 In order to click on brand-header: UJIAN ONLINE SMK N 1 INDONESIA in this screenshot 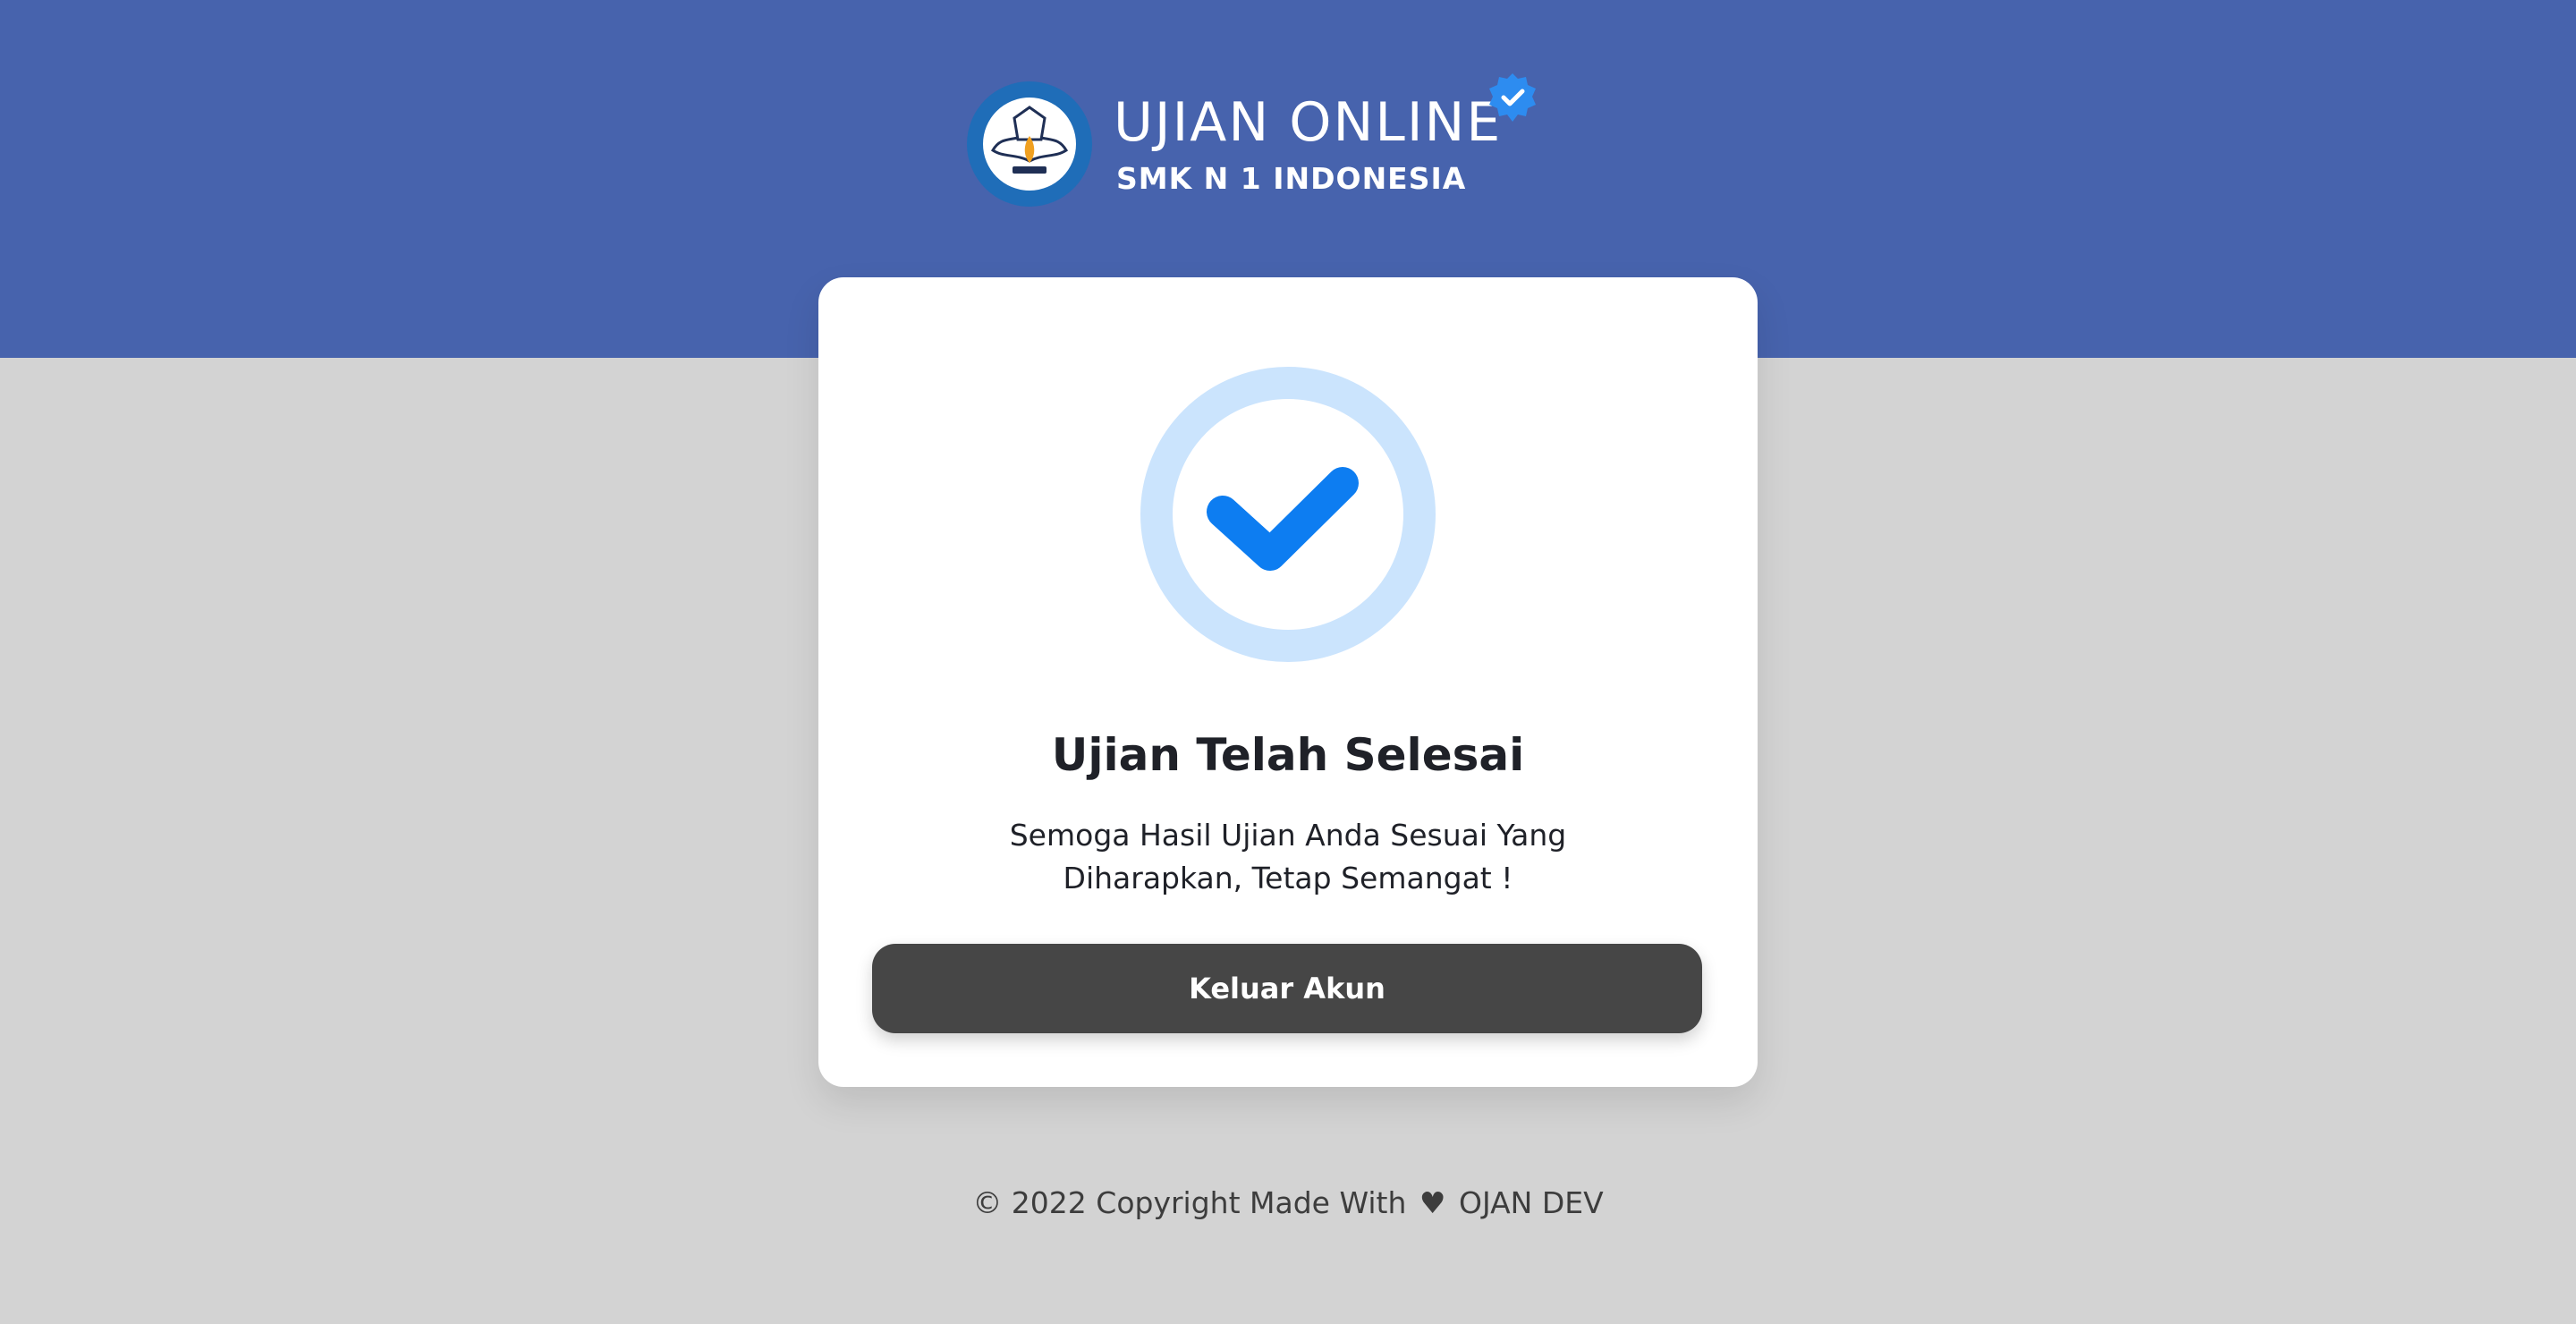, I will do `click(1261, 143)`.